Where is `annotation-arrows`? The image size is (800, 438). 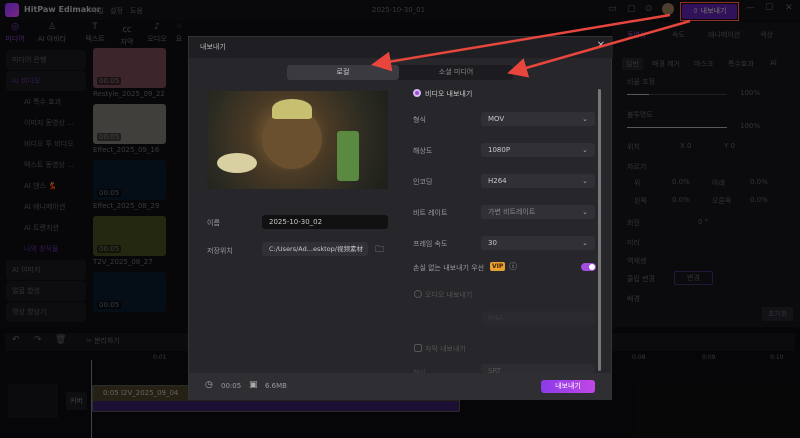 annotation-arrows is located at coordinates (531, 45).